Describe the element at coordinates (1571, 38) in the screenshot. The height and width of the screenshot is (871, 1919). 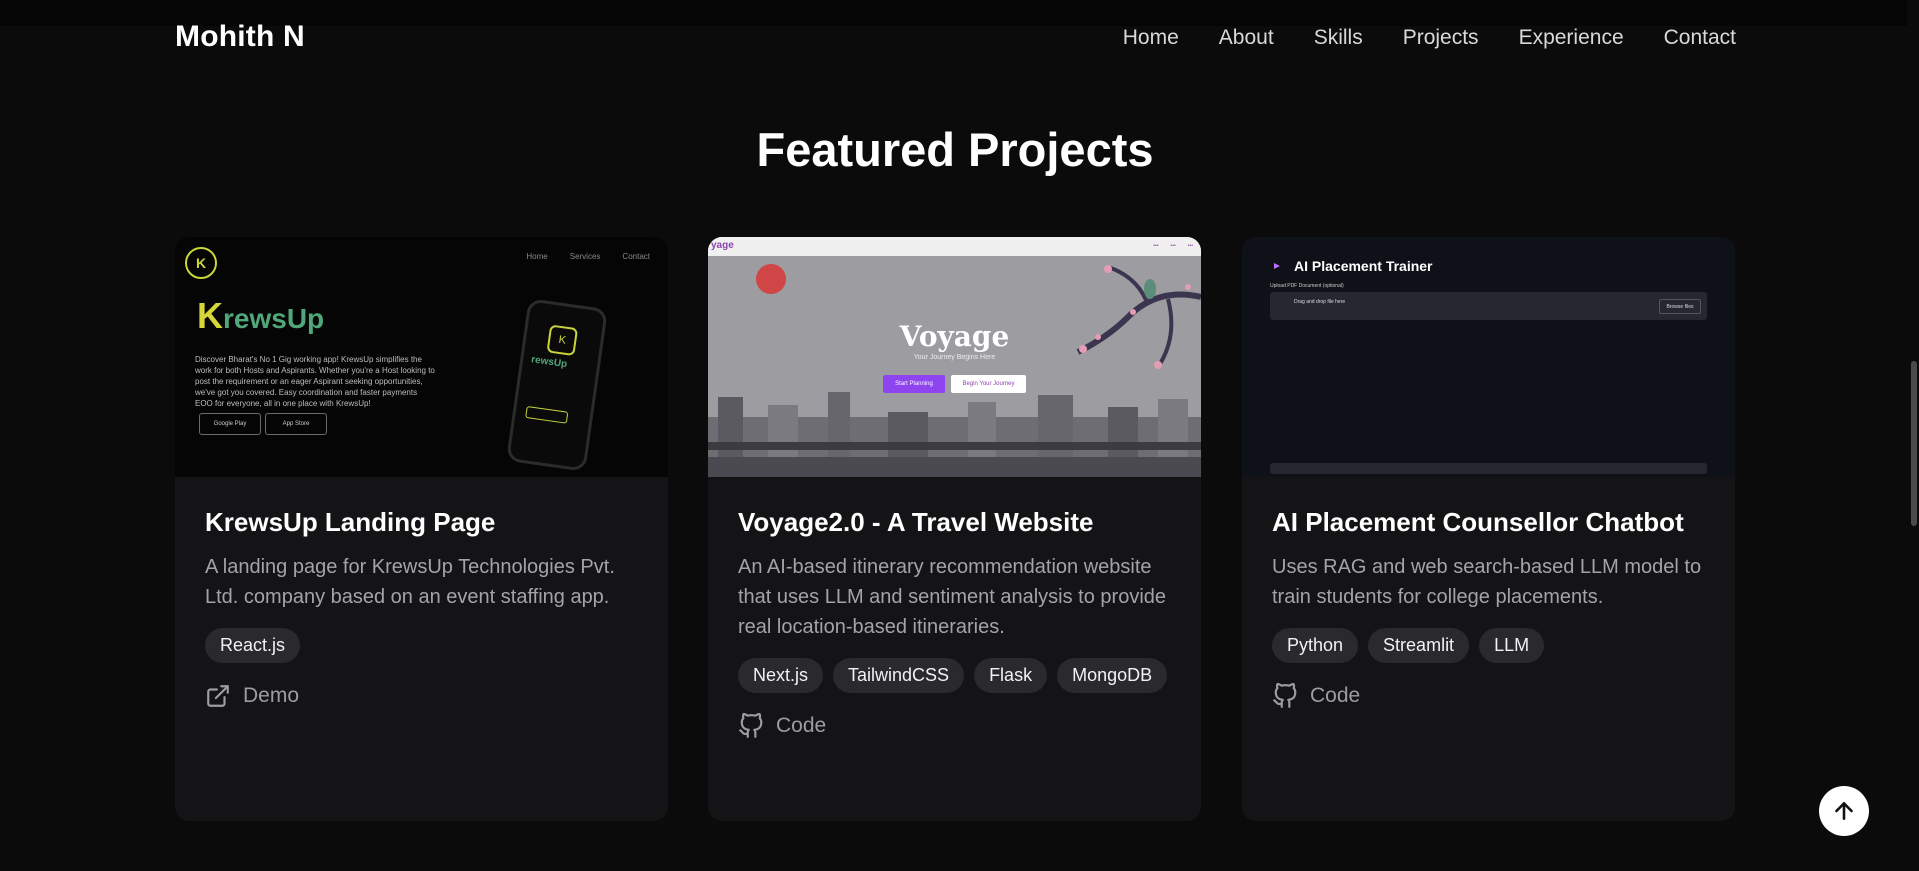
I see `nav-link-experience: Experience` at that location.